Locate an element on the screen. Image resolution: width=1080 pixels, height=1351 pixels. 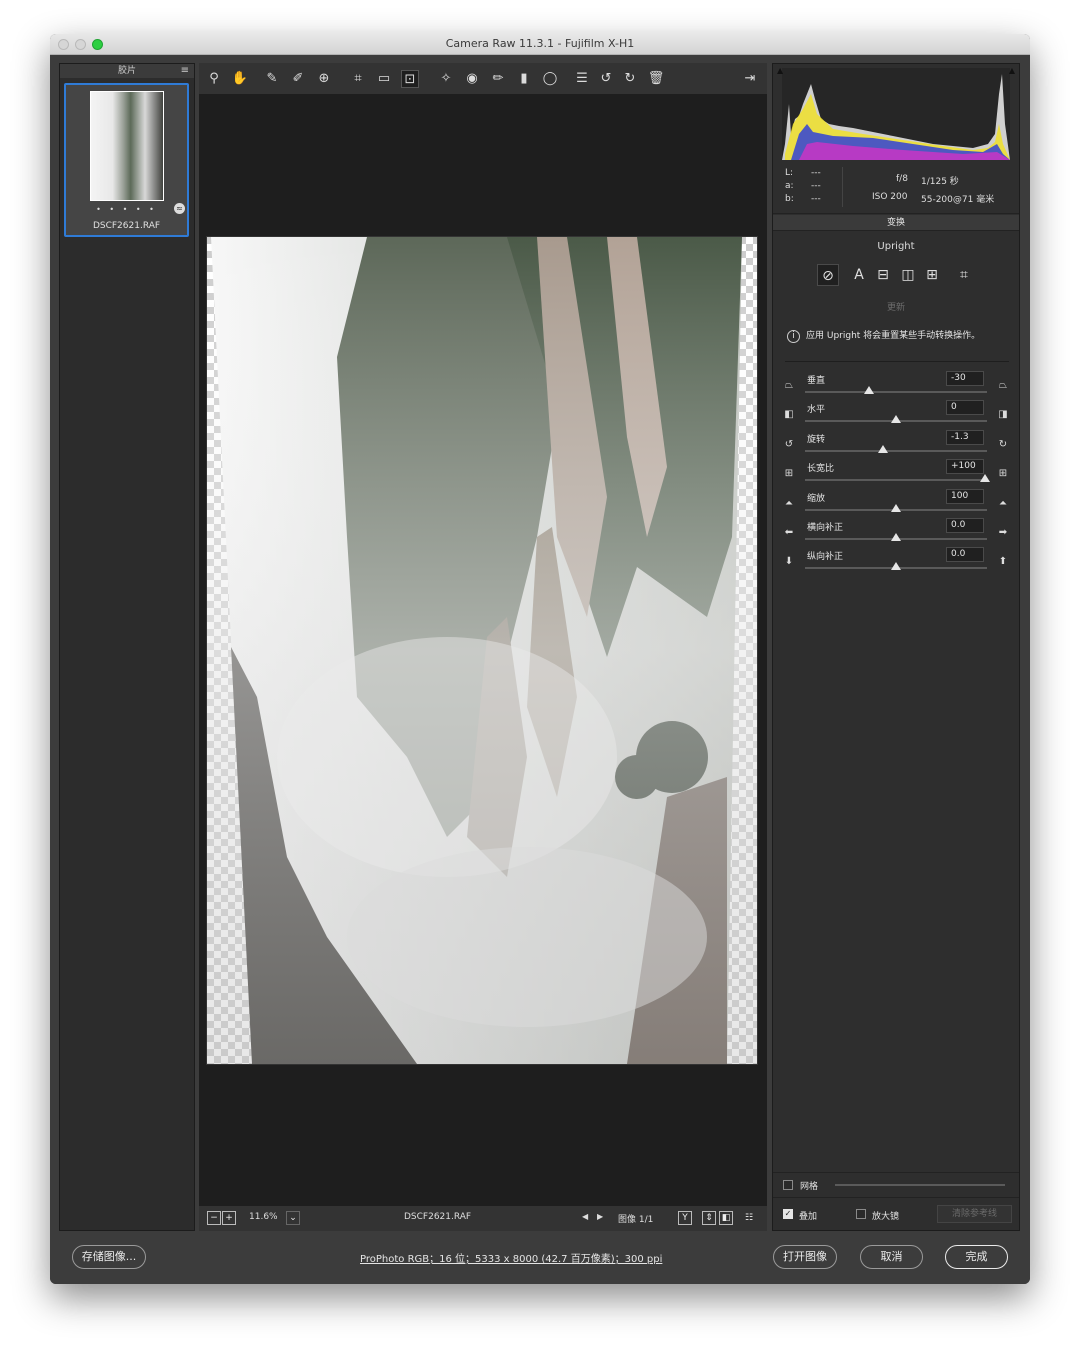
settings-badge-icon: ≈ is located at coordinates (179, 208).